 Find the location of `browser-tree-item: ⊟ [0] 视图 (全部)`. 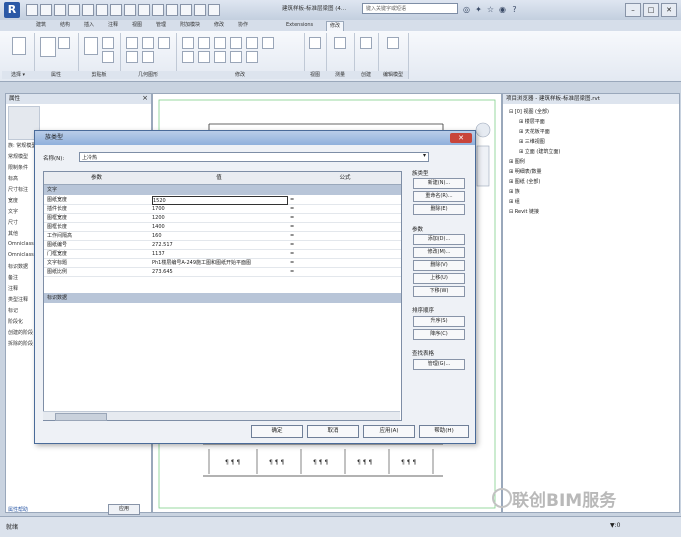

browser-tree-item: ⊟ [0] 视图 (全部) is located at coordinates (529, 111).